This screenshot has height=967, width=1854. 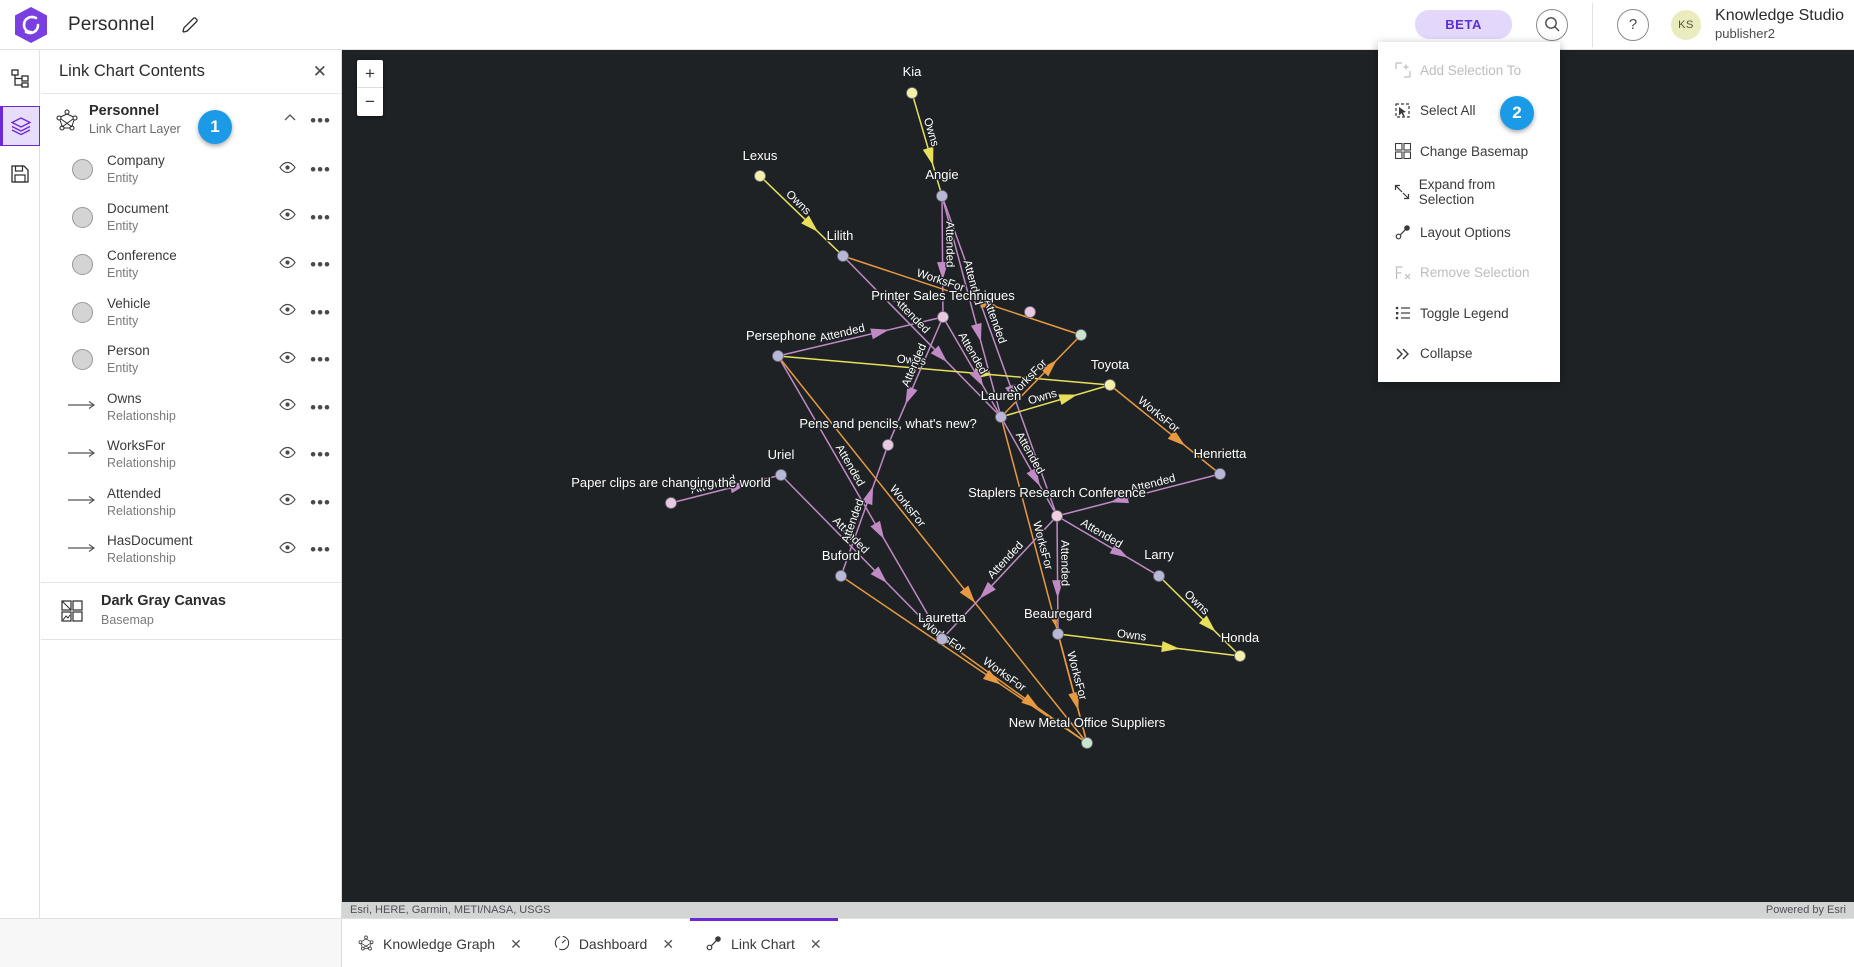 I want to click on graph-node-label: Paper clips are changing the world, so click(x=670, y=482).